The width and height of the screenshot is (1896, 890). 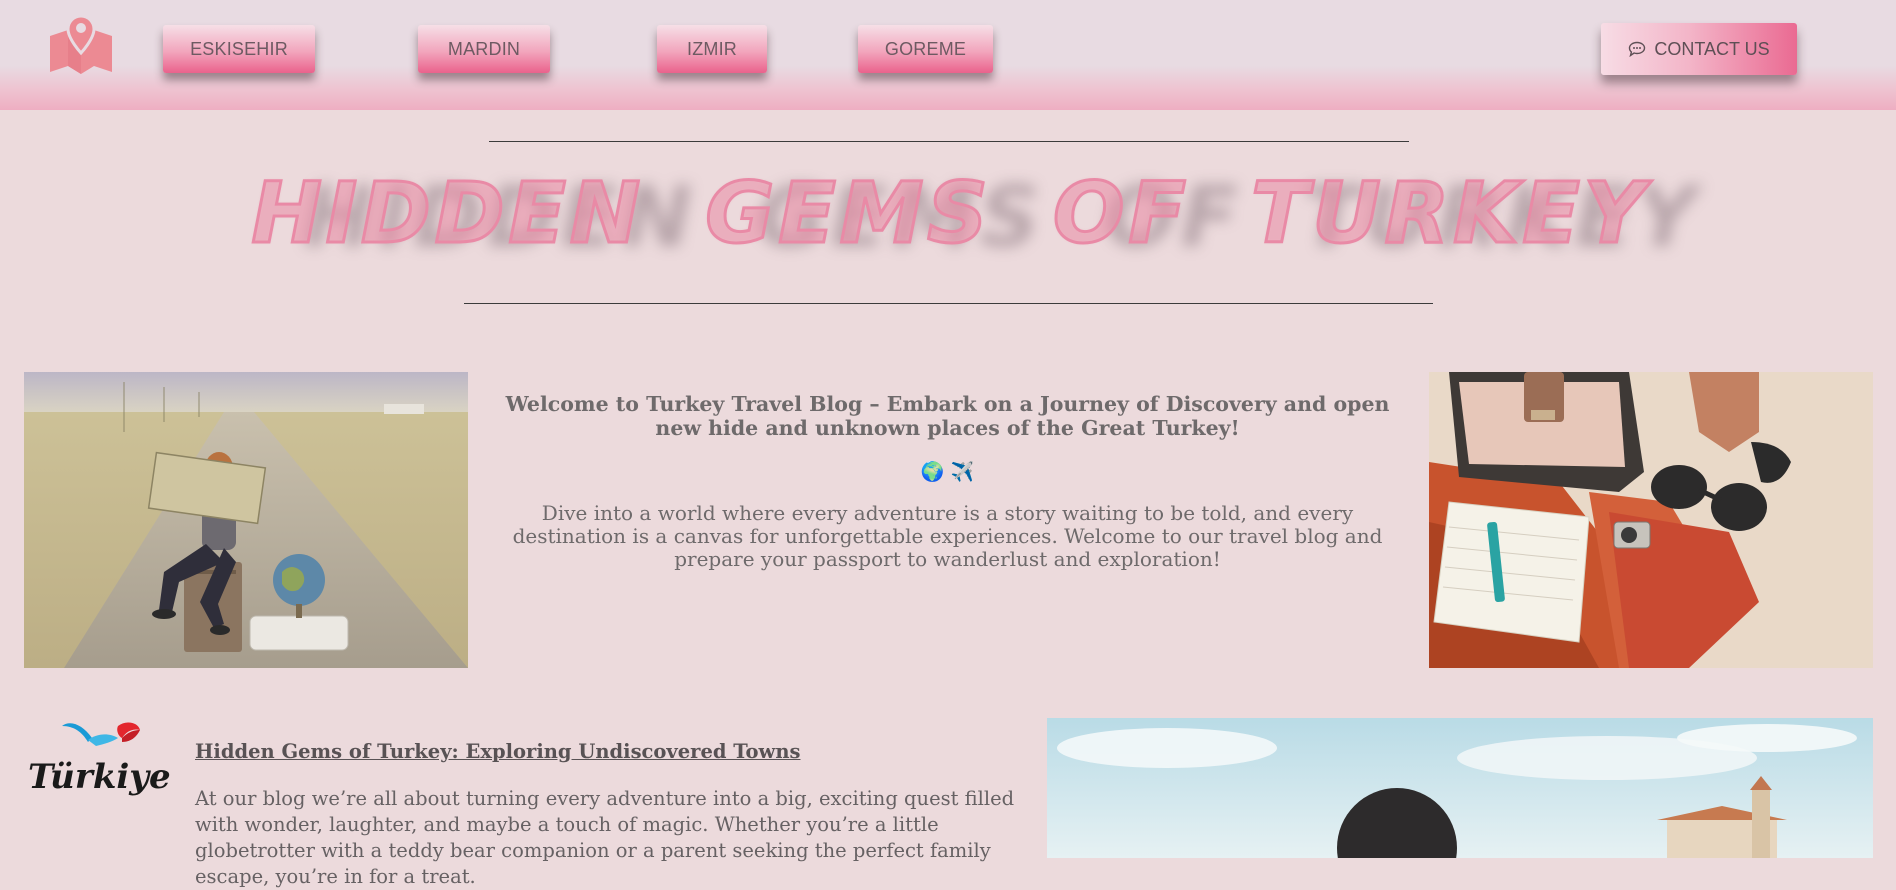 I want to click on chat-bubble-icon, so click(x=1637, y=49).